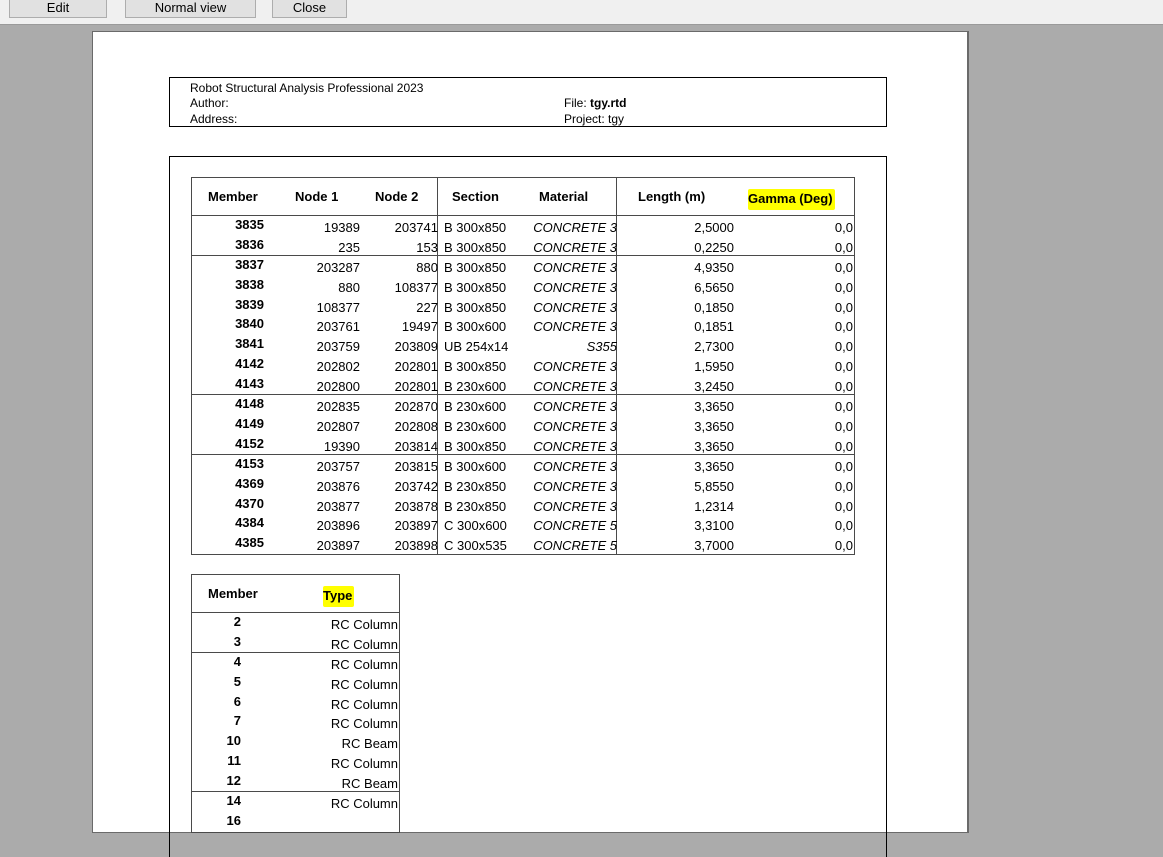 This screenshot has width=1163, height=857. Describe the element at coordinates (523, 246) in the screenshot. I see `table-row: 3836 235 153 B 300x850 CONCRETE 3 0,2250 0,0` at that location.